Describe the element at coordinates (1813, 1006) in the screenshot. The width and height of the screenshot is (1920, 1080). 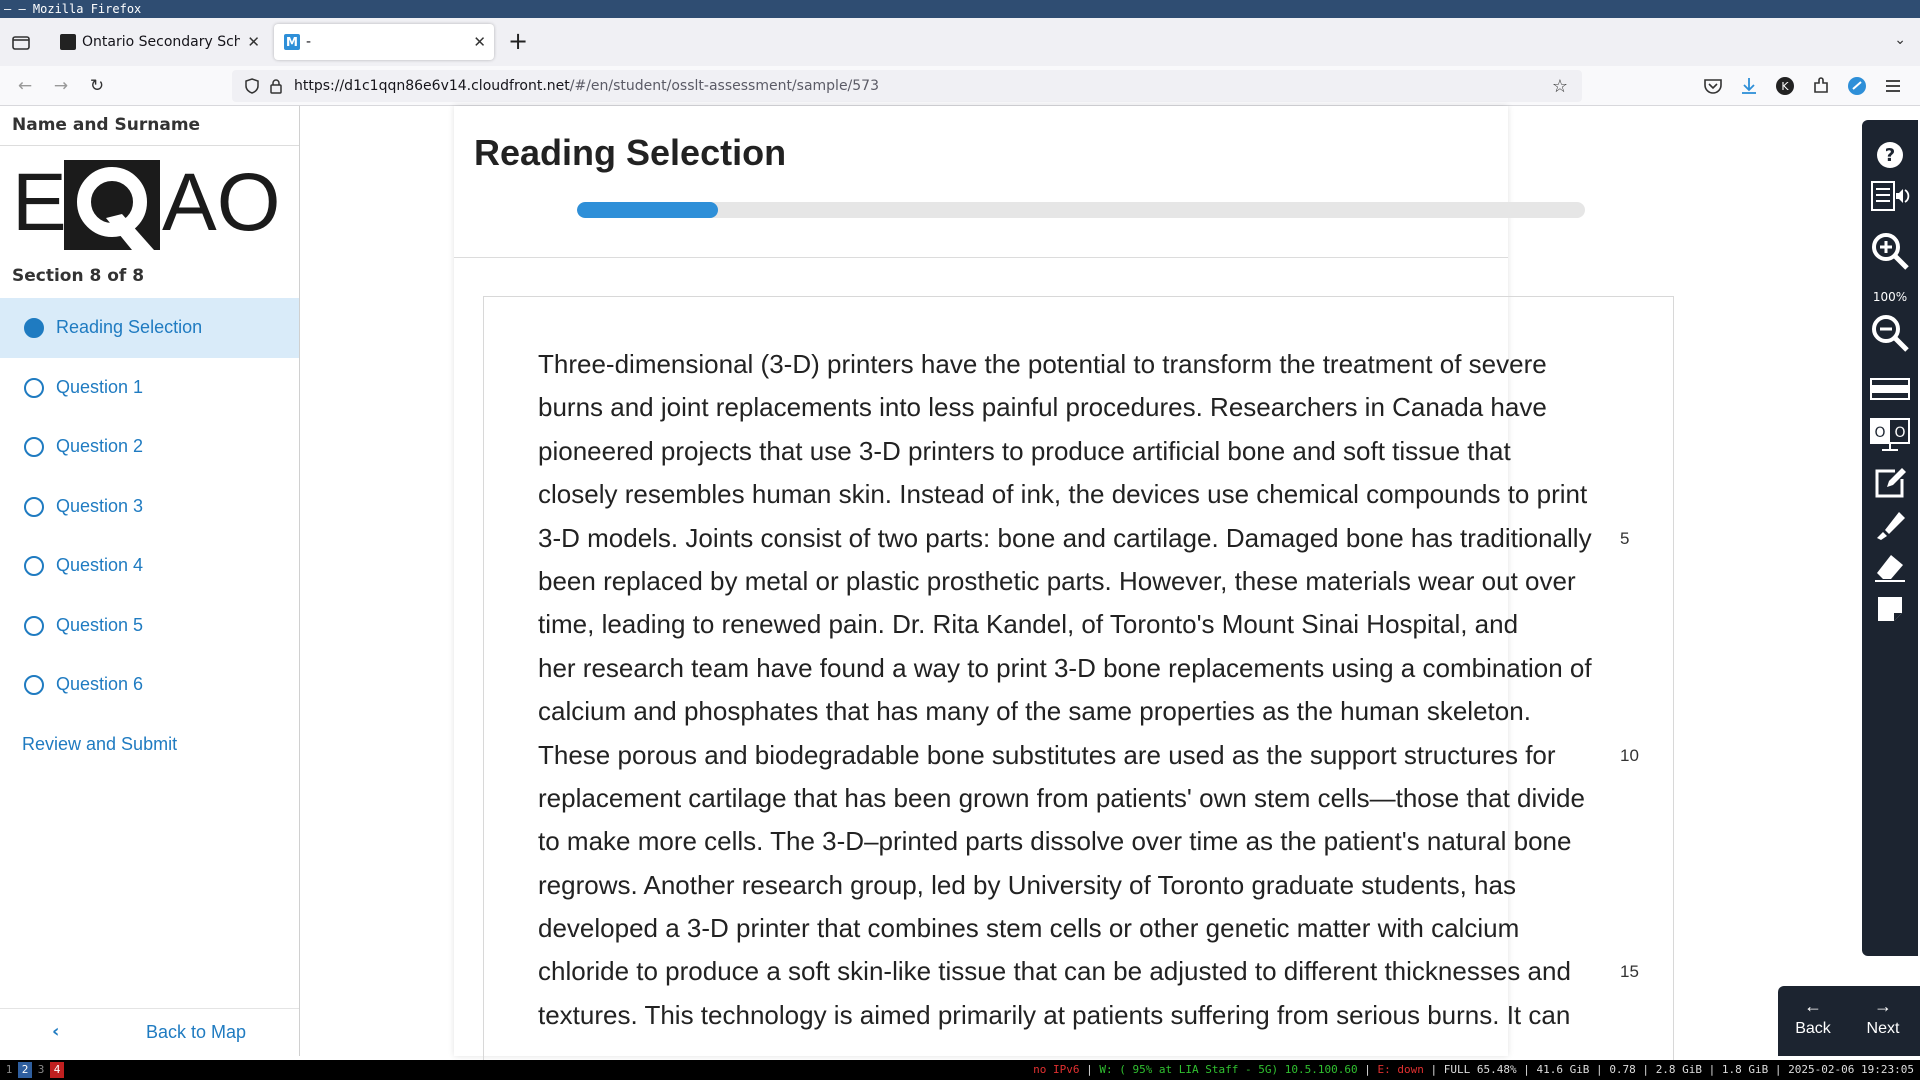
I see `arrow-left-icon: ←` at that location.